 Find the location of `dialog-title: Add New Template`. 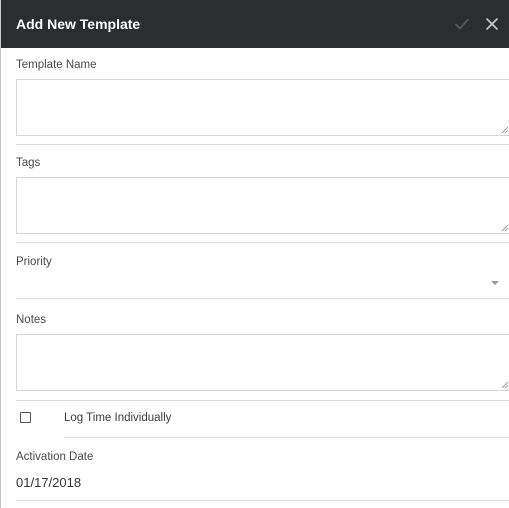

dialog-title: Add New Template is located at coordinates (78, 24).